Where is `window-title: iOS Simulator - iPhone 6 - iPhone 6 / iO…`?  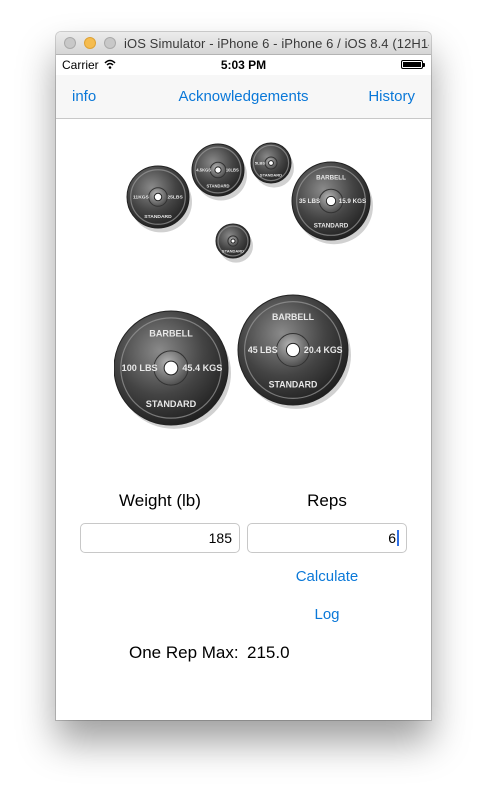 window-title: iOS Simulator - iPhone 6 - iPhone 6 / iO… is located at coordinates (276, 43).